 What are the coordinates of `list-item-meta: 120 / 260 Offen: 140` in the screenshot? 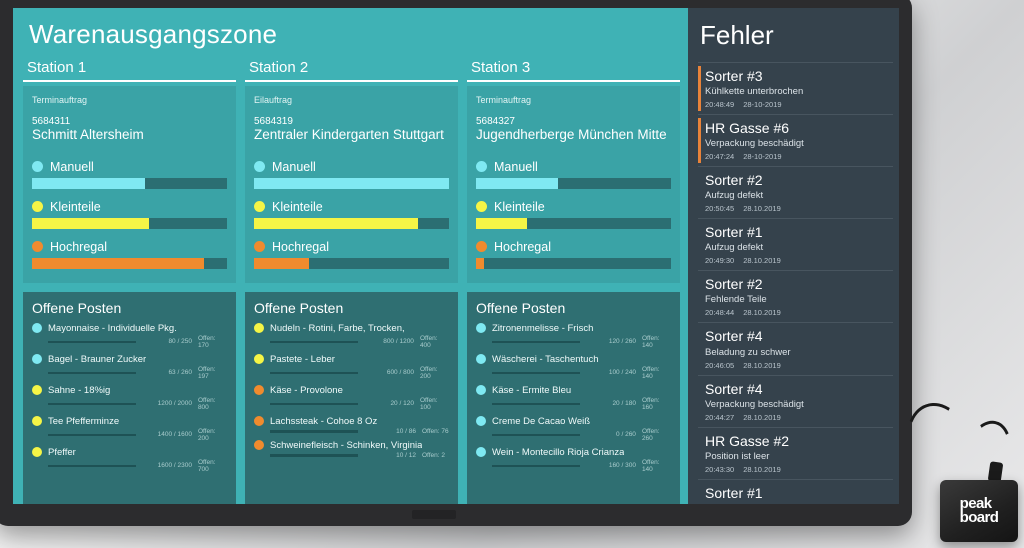 It's located at (573, 342).